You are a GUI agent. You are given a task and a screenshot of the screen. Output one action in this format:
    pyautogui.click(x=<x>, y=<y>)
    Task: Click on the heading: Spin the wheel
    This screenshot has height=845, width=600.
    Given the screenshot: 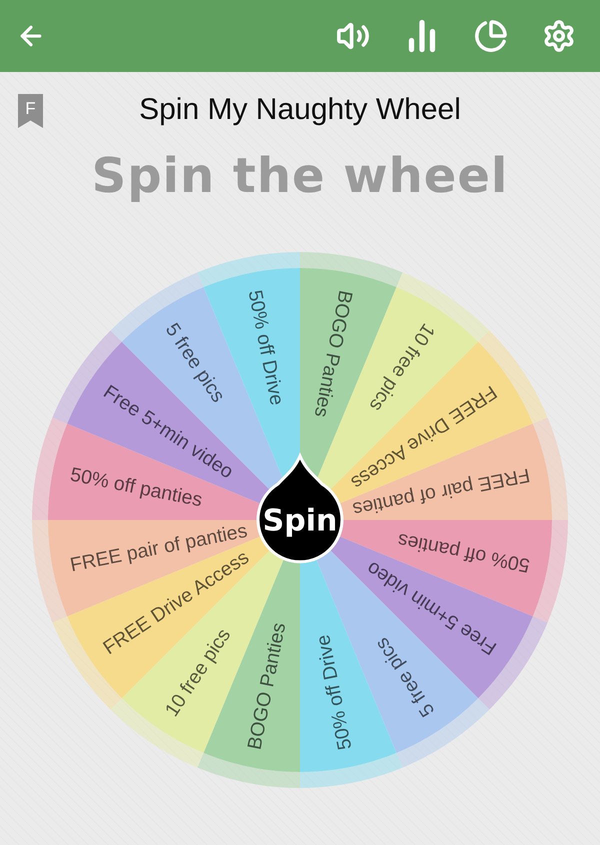 What is the action you would take?
    pyautogui.click(x=300, y=176)
    